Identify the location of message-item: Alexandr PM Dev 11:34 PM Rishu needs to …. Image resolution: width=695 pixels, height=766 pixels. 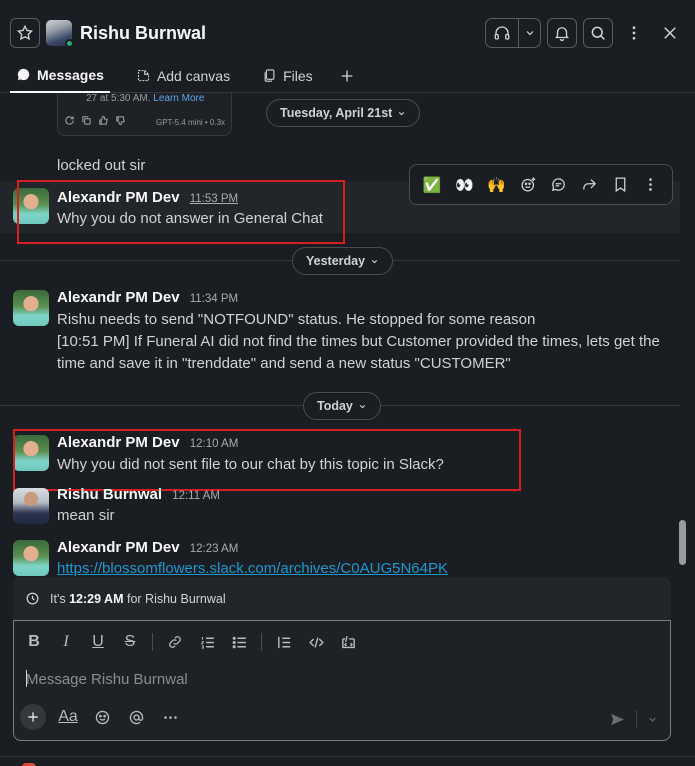
(340, 332).